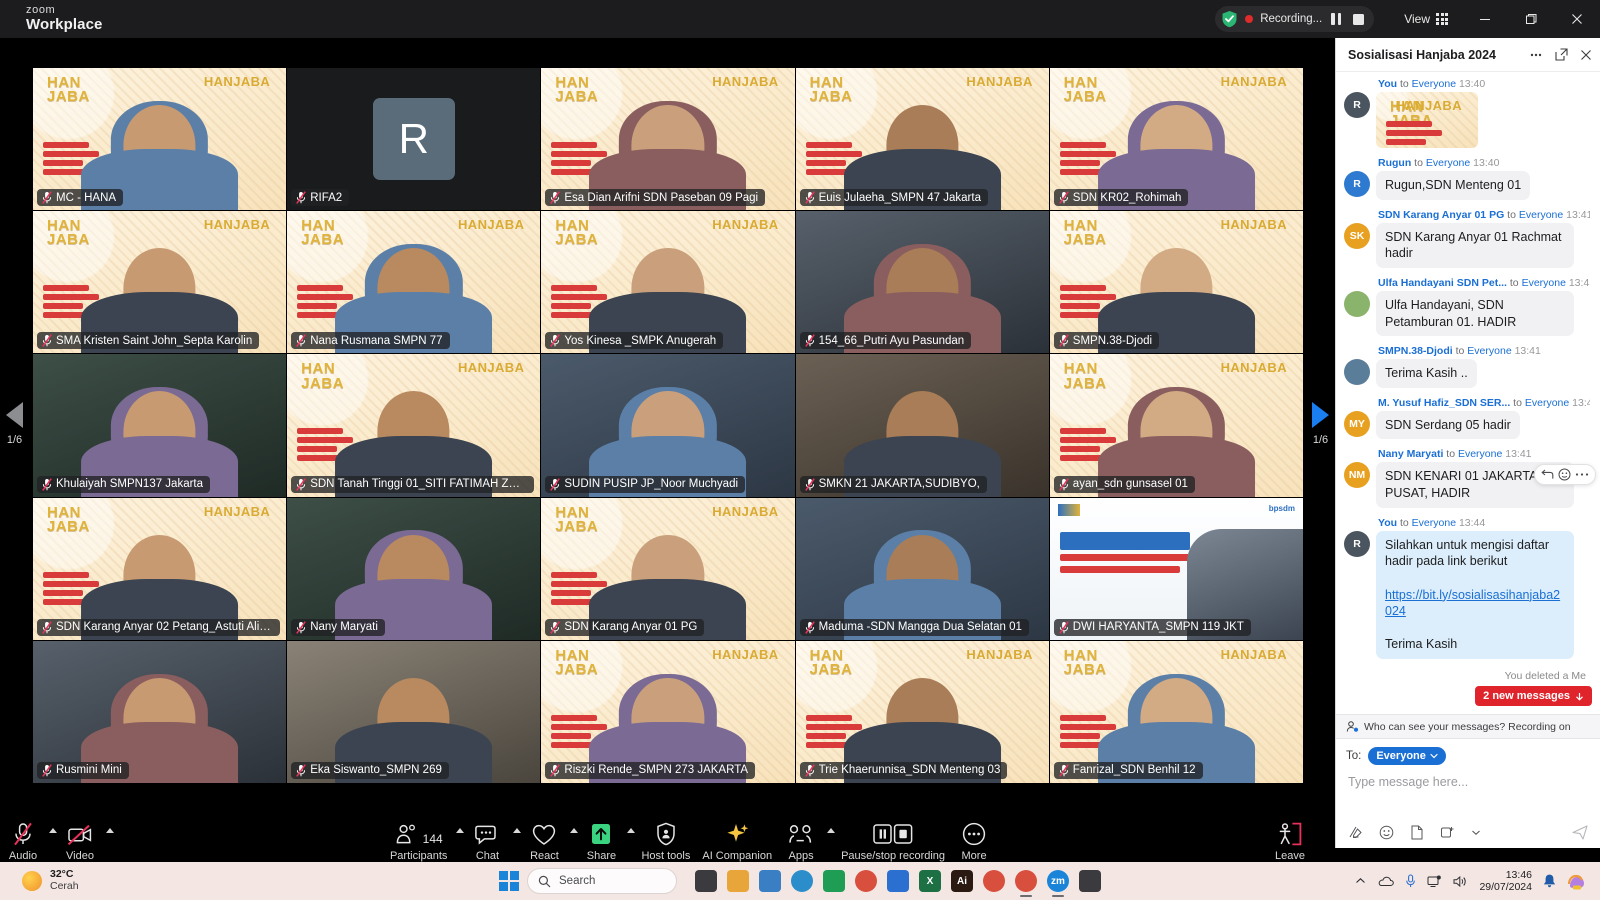 This screenshot has width=1600, height=900. What do you see at coordinates (930, 881) in the screenshot?
I see `taskbar-excel-icon: X` at bounding box center [930, 881].